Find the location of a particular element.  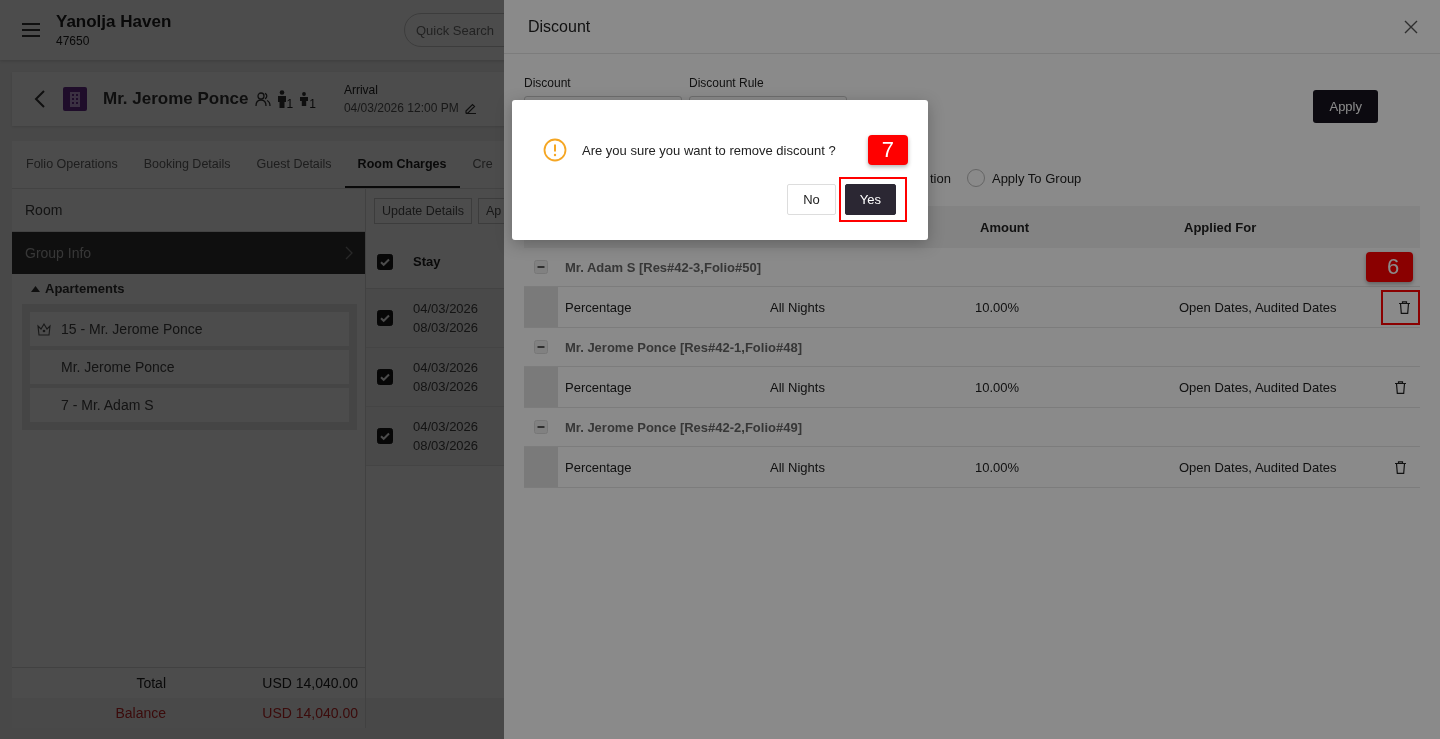

edit-icon is located at coordinates (470, 108).